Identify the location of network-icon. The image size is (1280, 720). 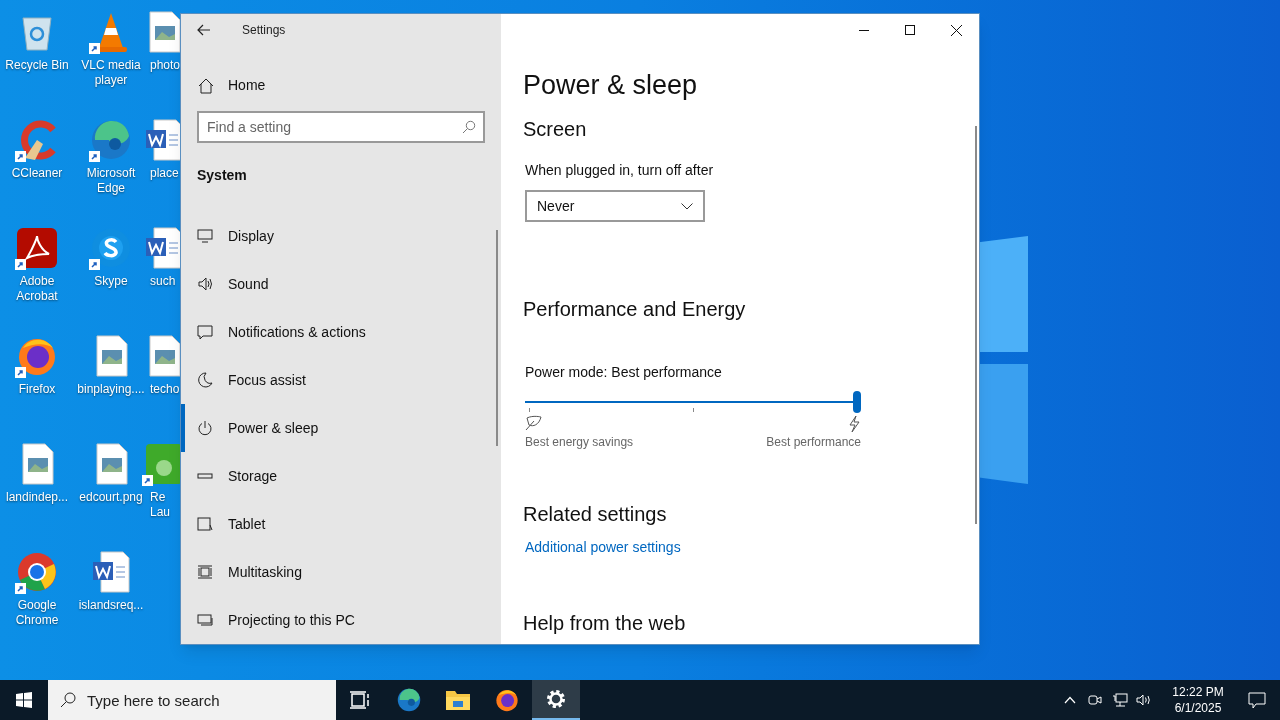
(1120, 700).